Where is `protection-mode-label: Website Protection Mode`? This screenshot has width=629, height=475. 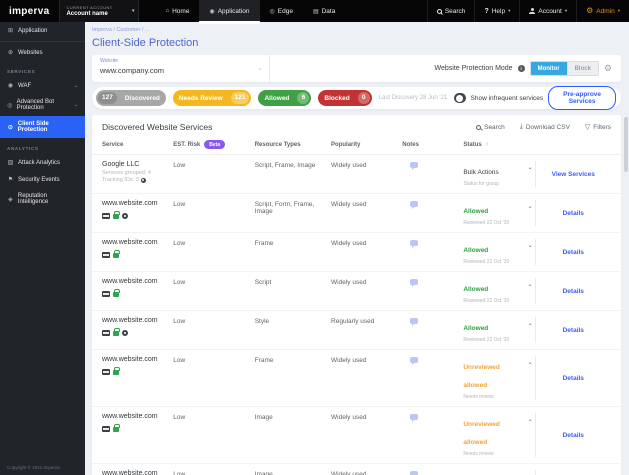 protection-mode-label: Website Protection Mode is located at coordinates (473, 68).